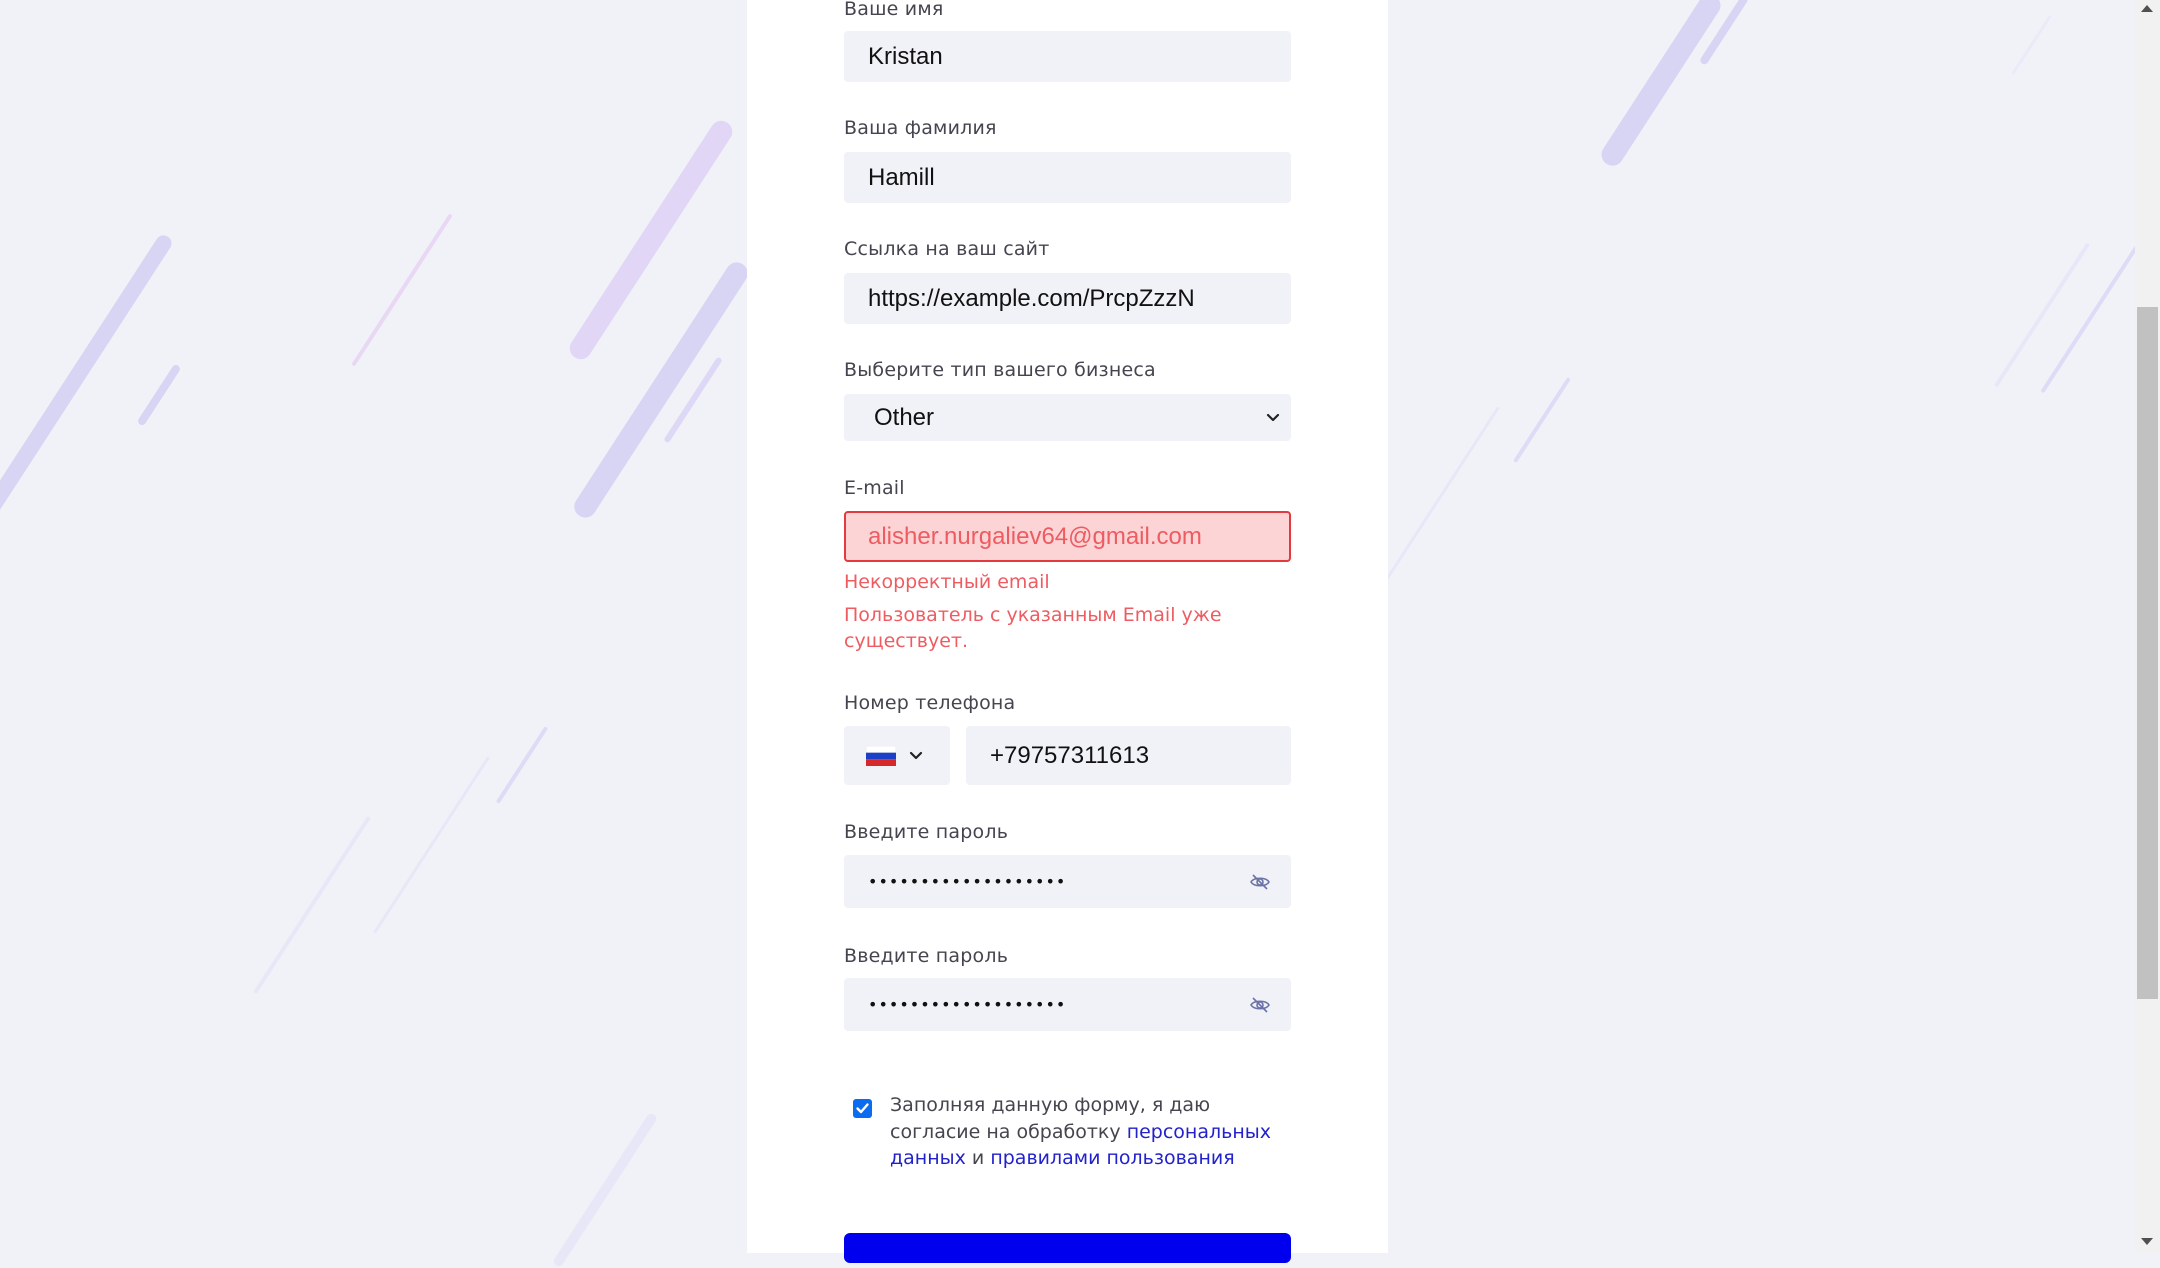 The height and width of the screenshot is (1268, 2160). What do you see at coordinates (881, 755) in the screenshot?
I see `russia-flag-icon` at bounding box center [881, 755].